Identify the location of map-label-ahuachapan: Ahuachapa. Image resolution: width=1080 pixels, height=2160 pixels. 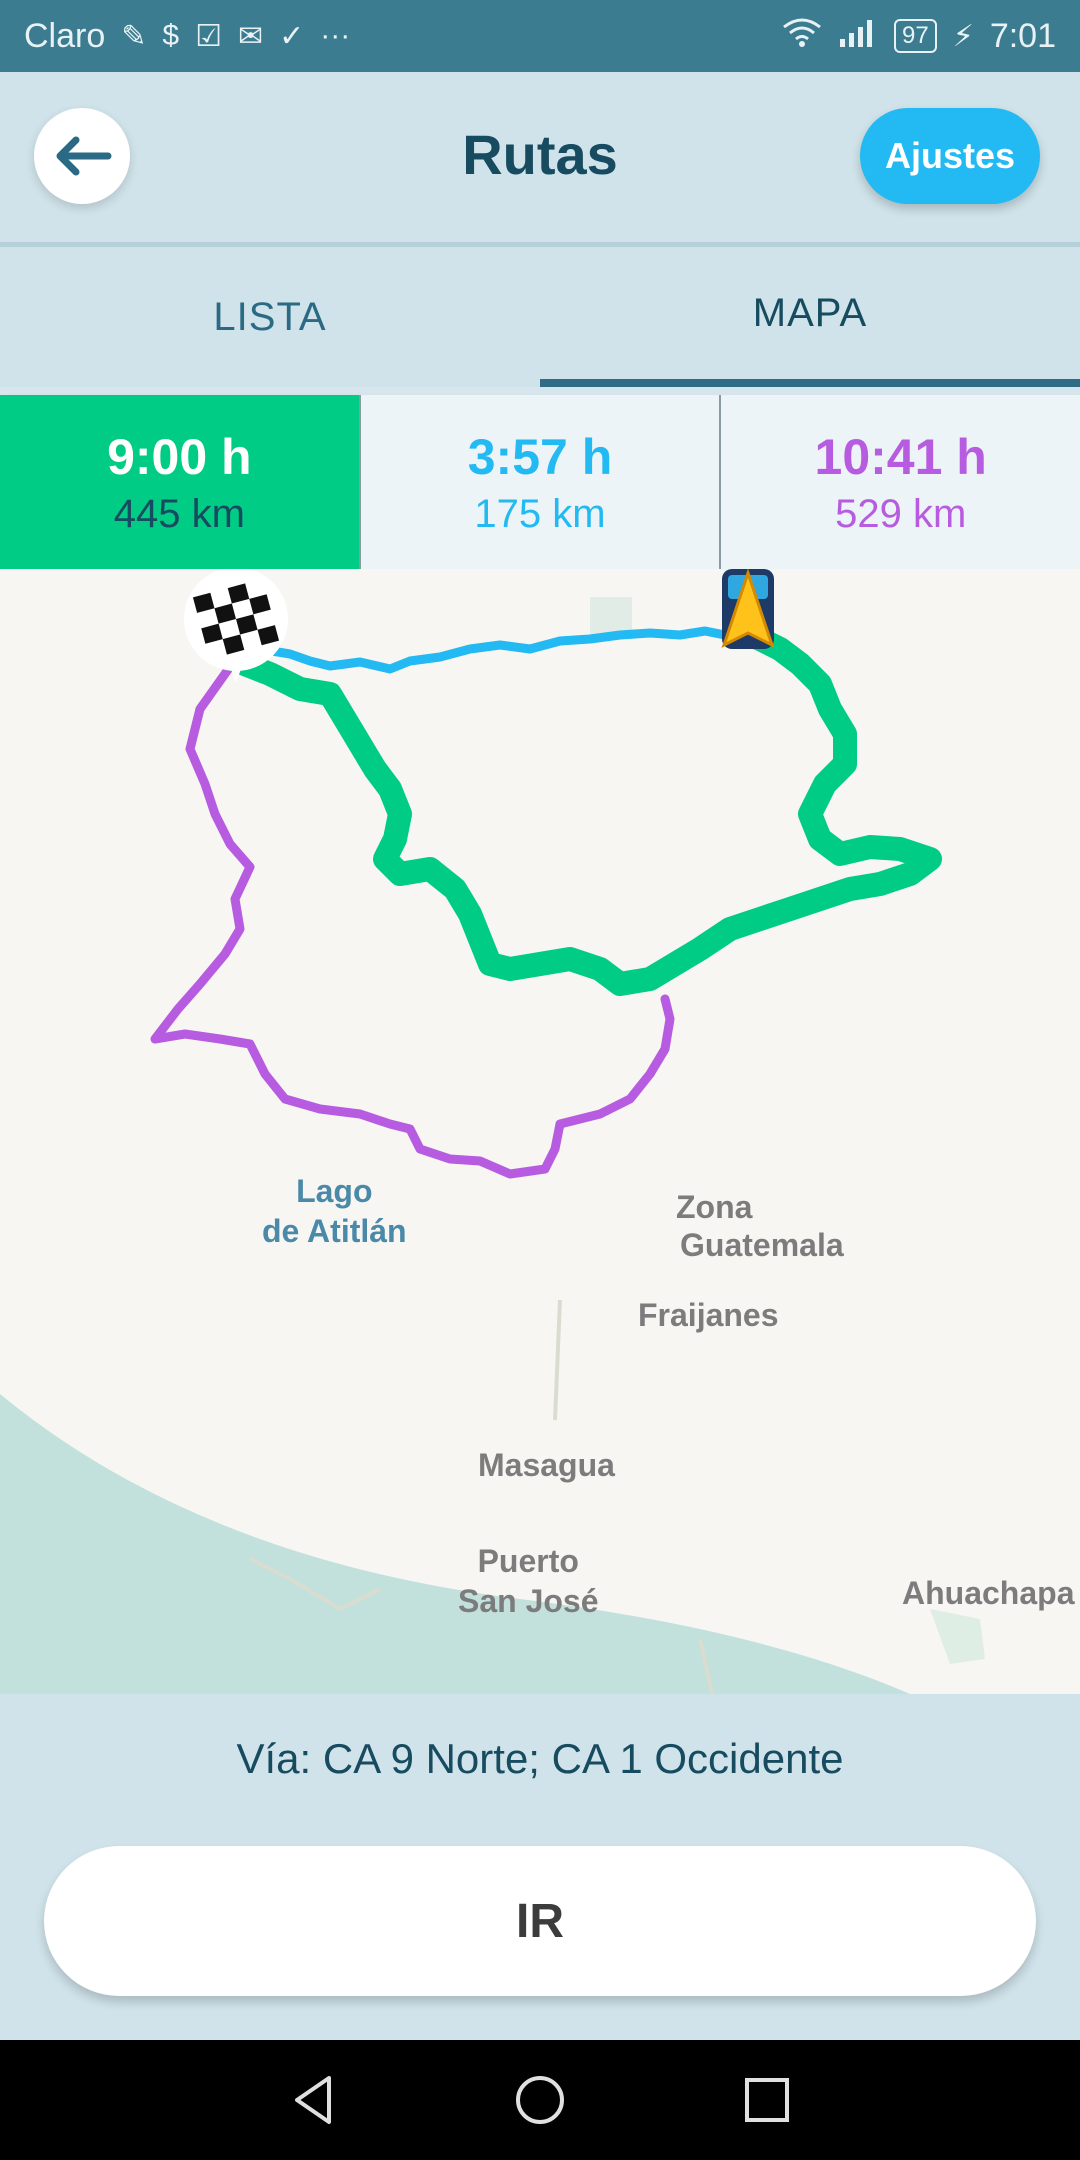
(988, 1593).